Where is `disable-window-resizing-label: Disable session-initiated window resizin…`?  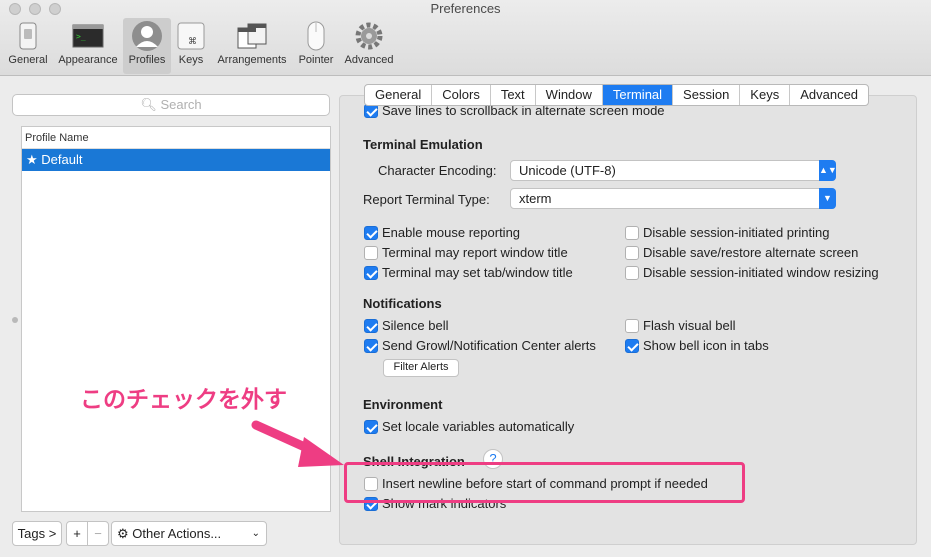
disable-window-resizing-label: Disable session-initiated window resizin… is located at coordinates (761, 272).